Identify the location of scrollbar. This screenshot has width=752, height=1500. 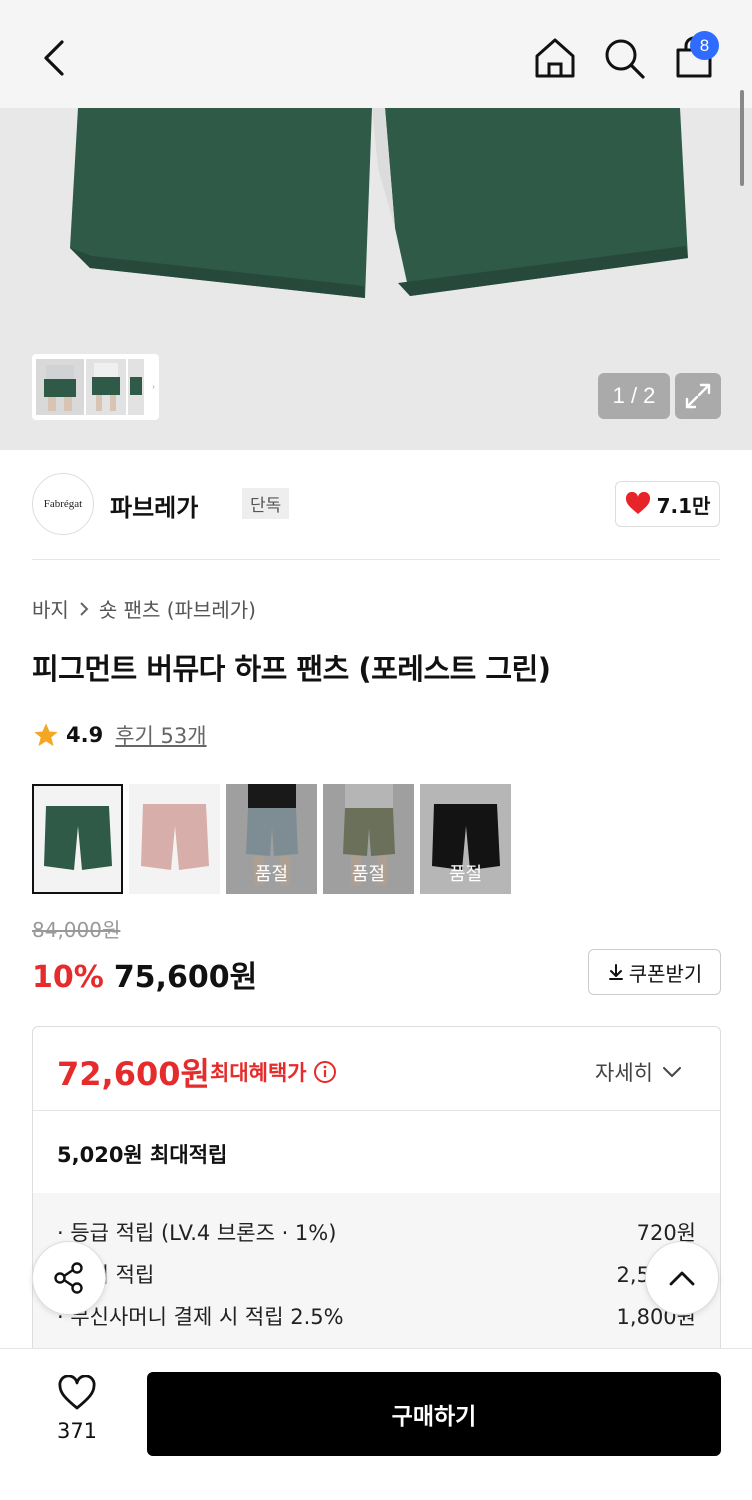
(742, 138).